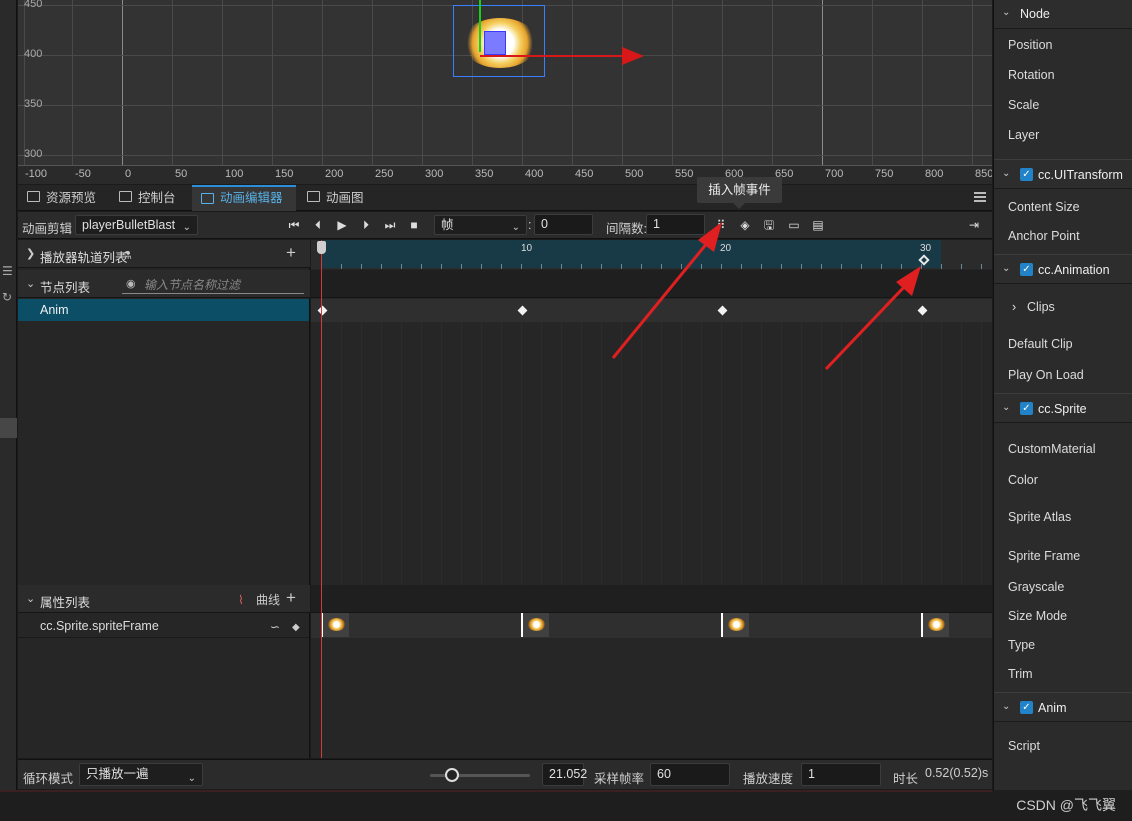 The height and width of the screenshot is (821, 1132). What do you see at coordinates (241, 600) in the screenshot?
I see `curve-icon: ⌇` at bounding box center [241, 600].